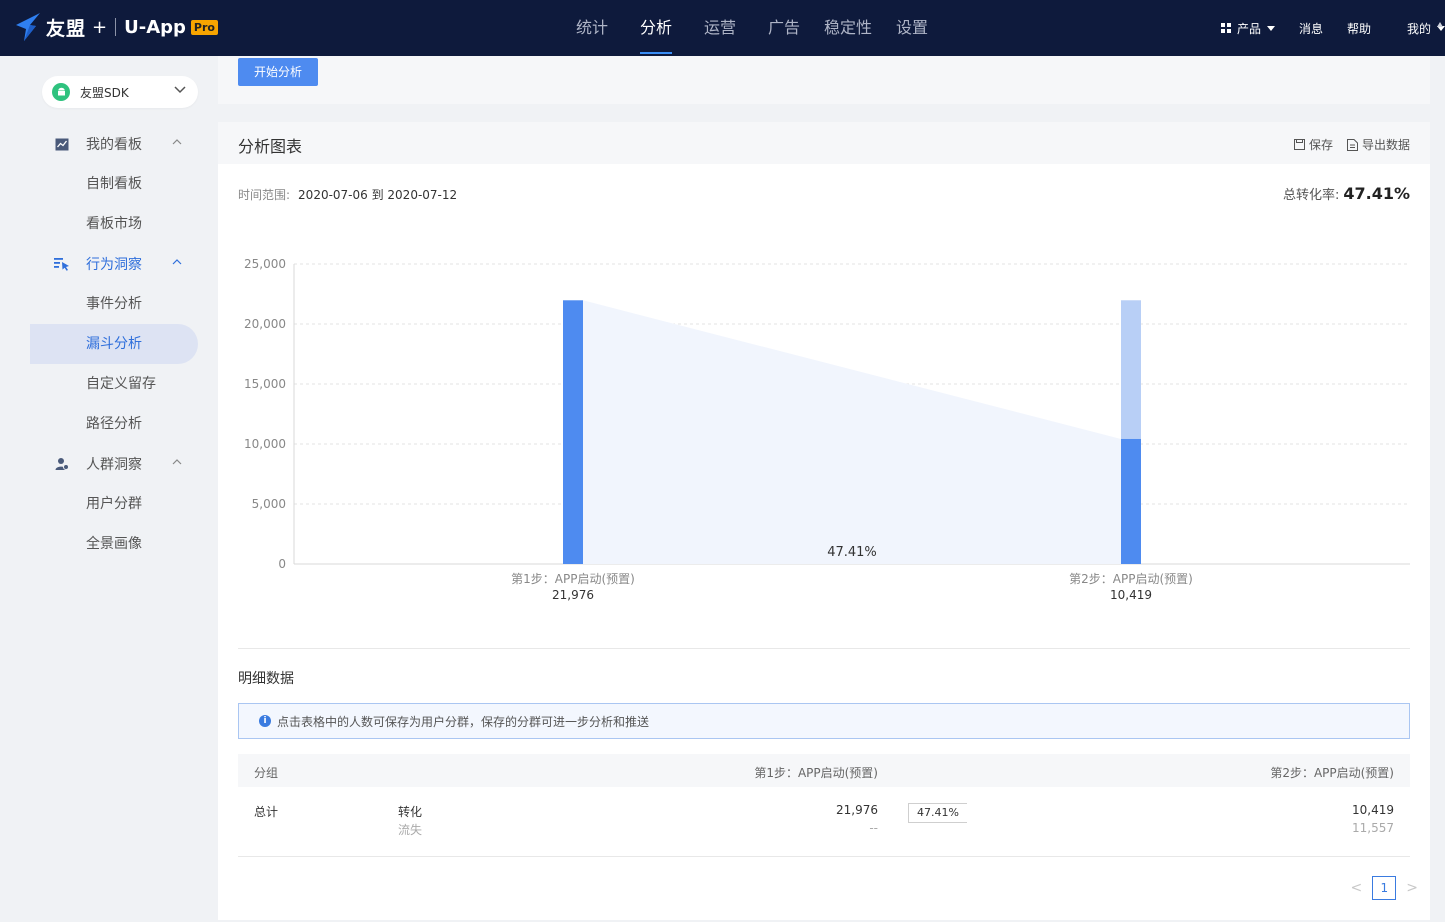 This screenshot has height=922, width=1445. Describe the element at coordinates (62, 144) in the screenshot. I see `chart-line-icon` at that location.